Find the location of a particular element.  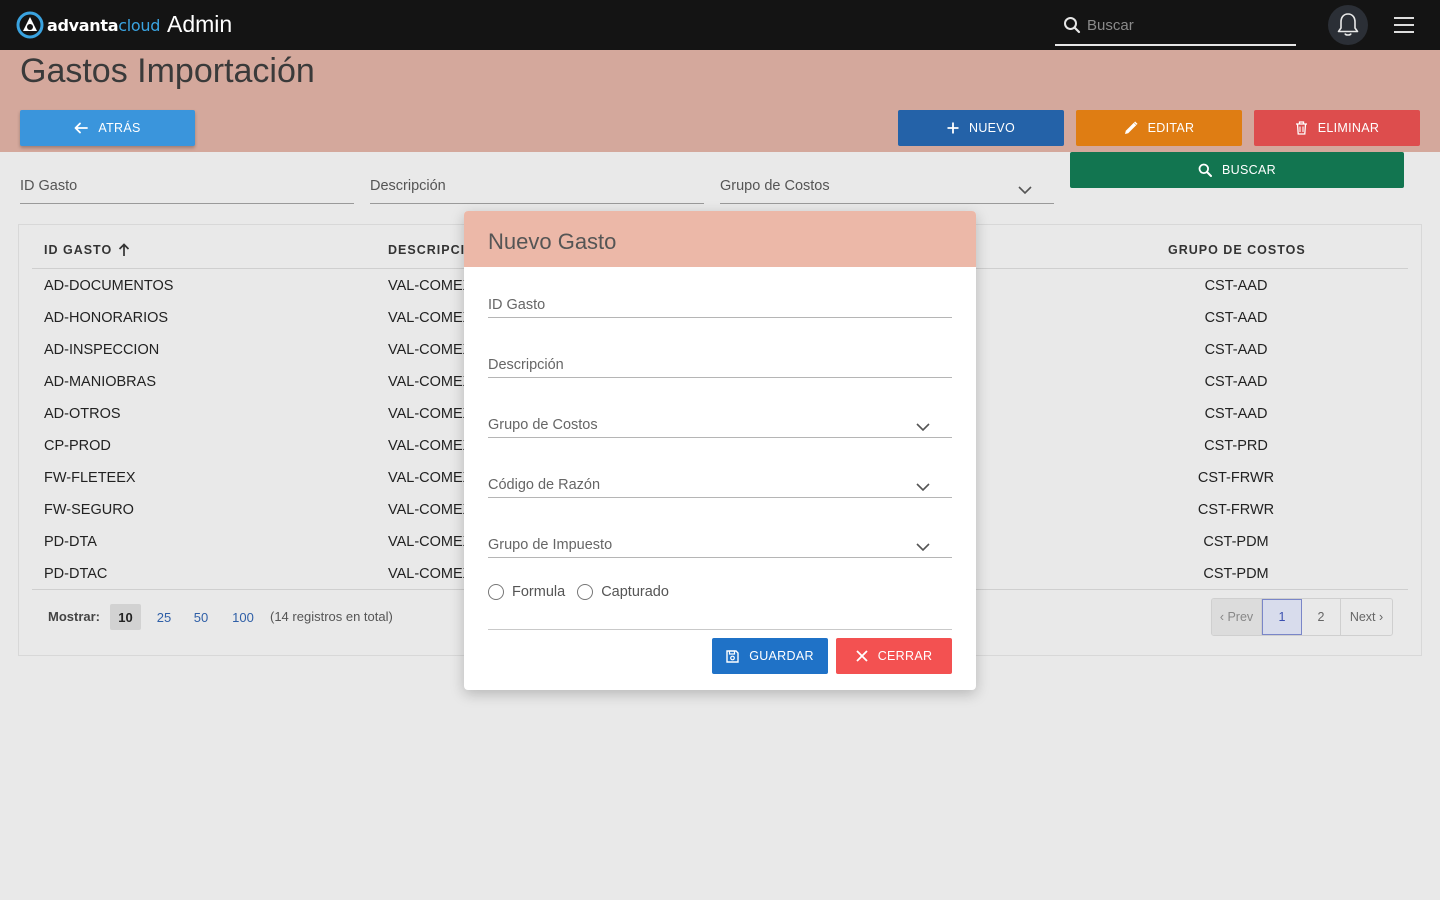

cell-id: AD-DOCUMENTOS is located at coordinates (109, 286).